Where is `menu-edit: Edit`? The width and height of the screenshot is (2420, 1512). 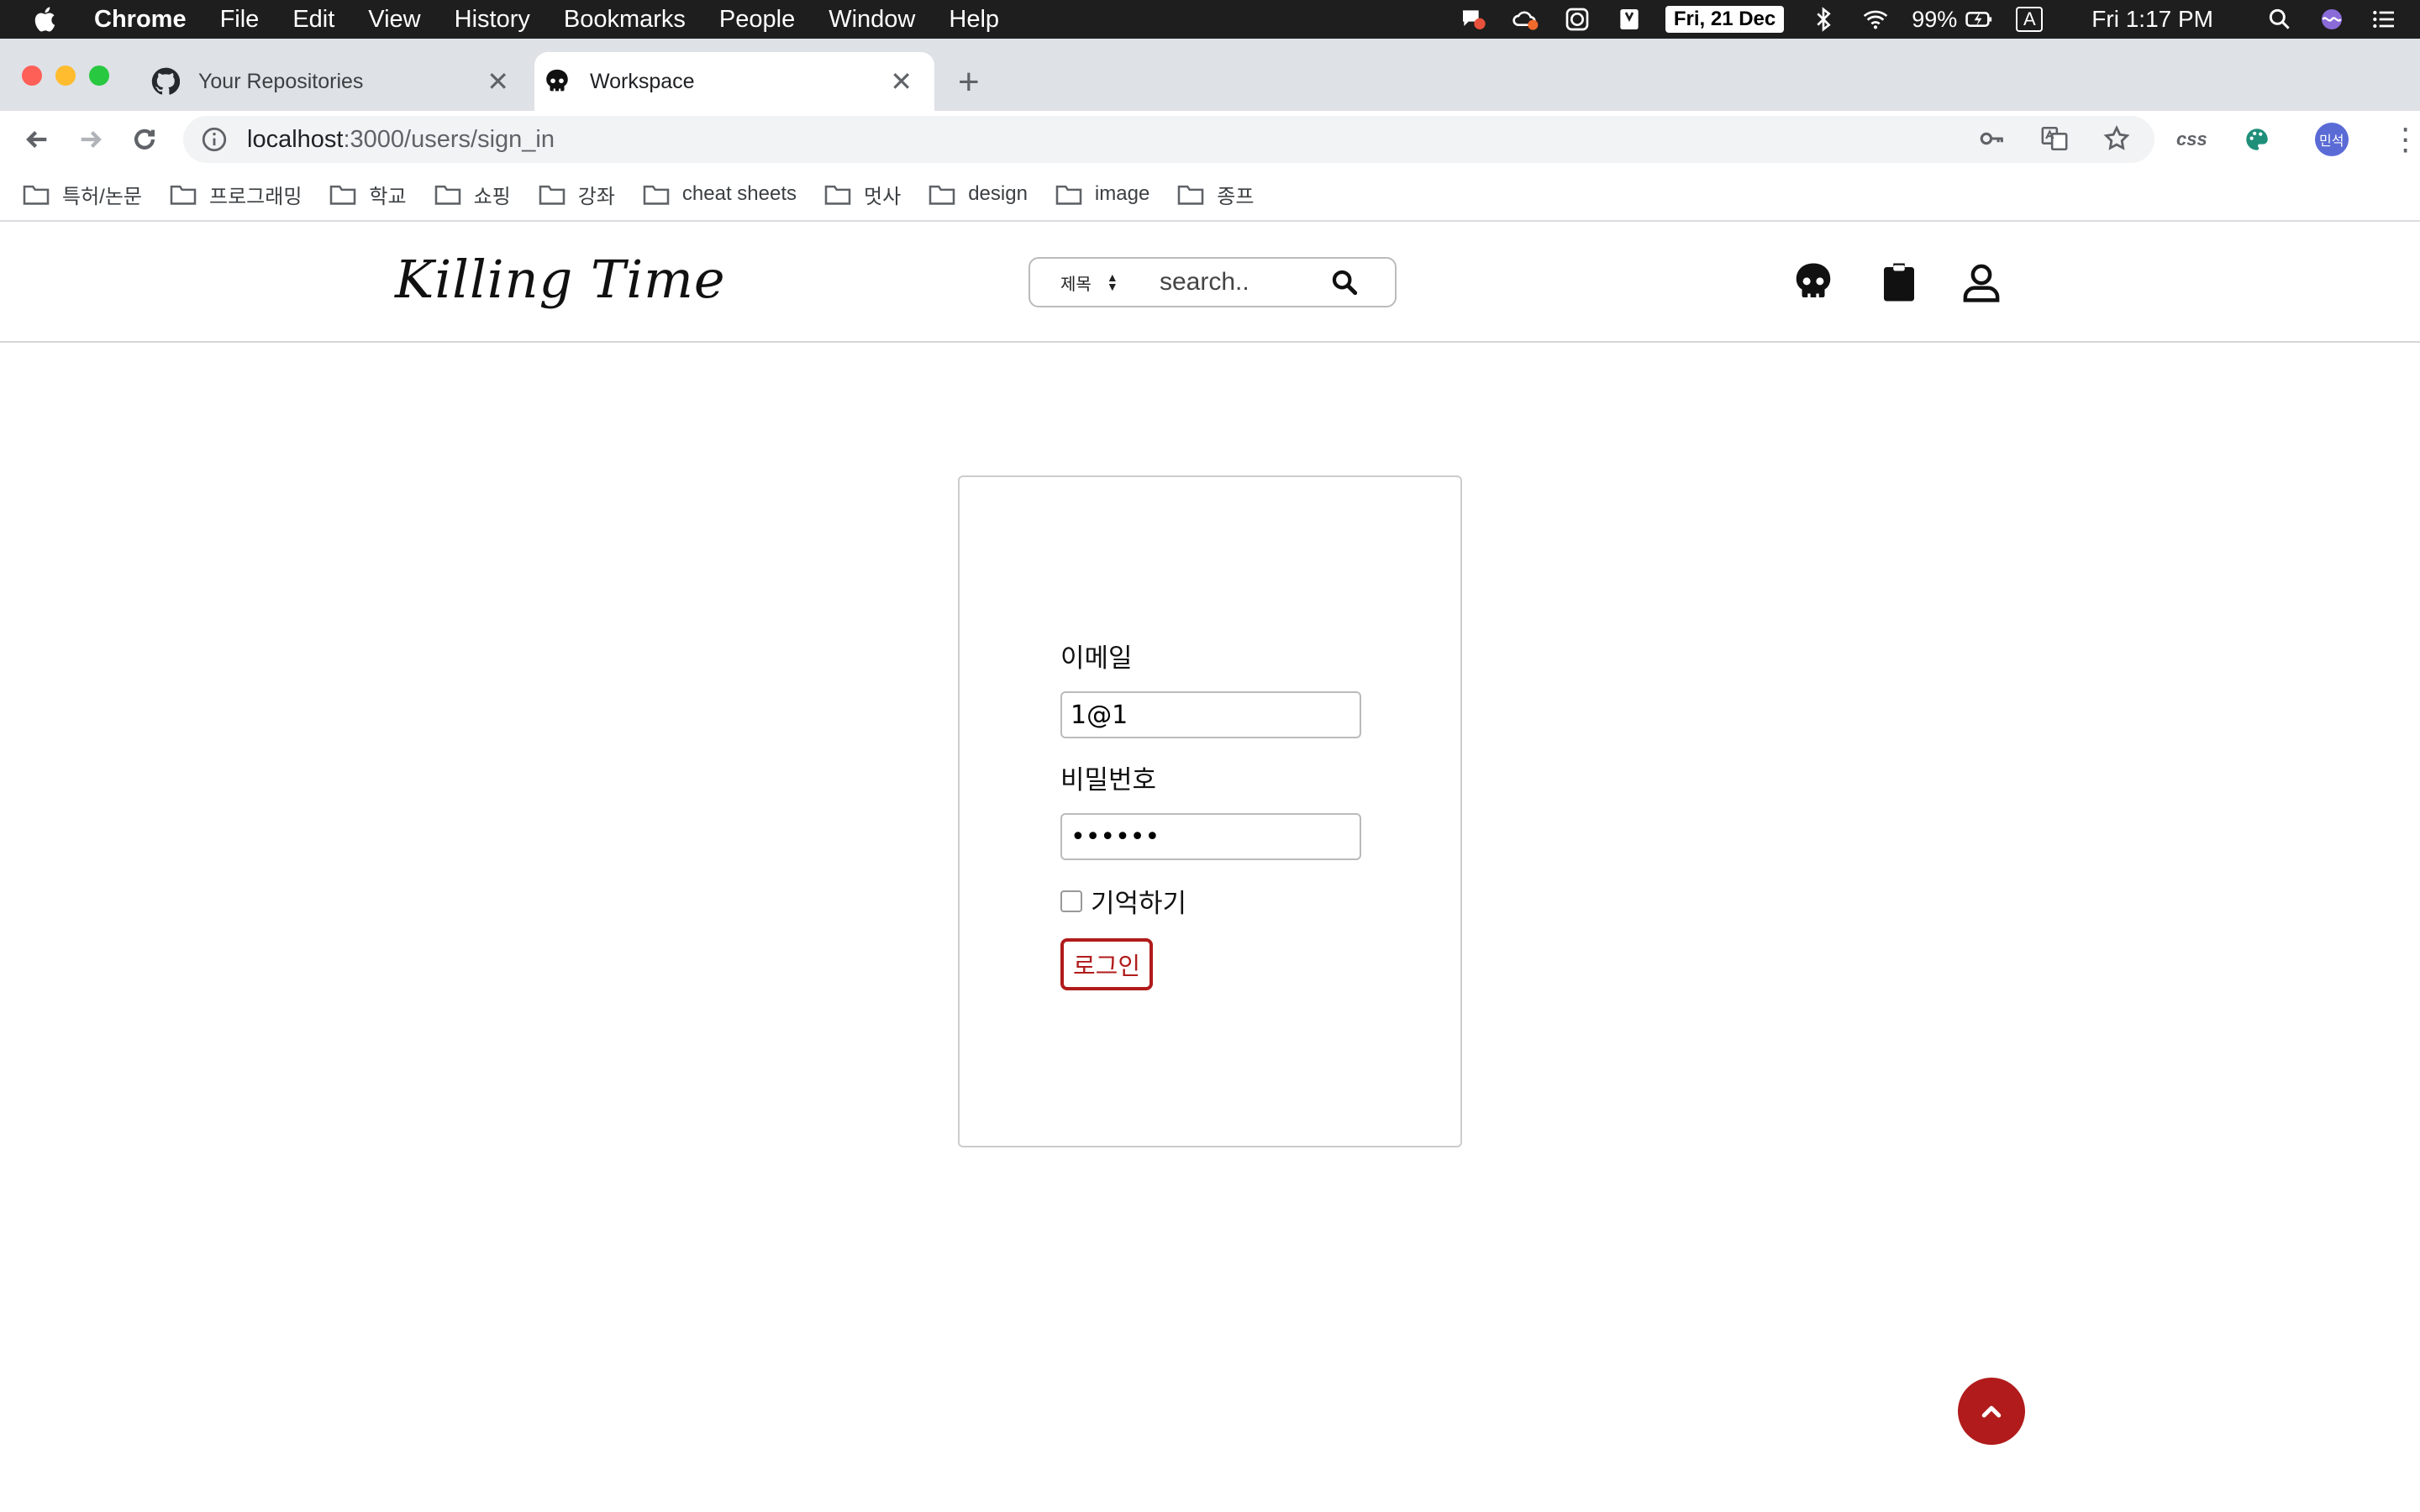 menu-edit: Edit is located at coordinates (313, 20).